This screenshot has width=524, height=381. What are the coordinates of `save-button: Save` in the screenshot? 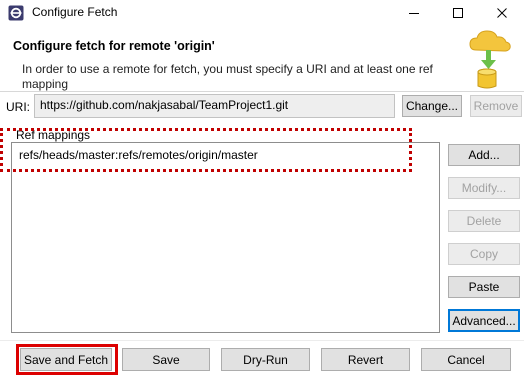 It's located at (166, 359).